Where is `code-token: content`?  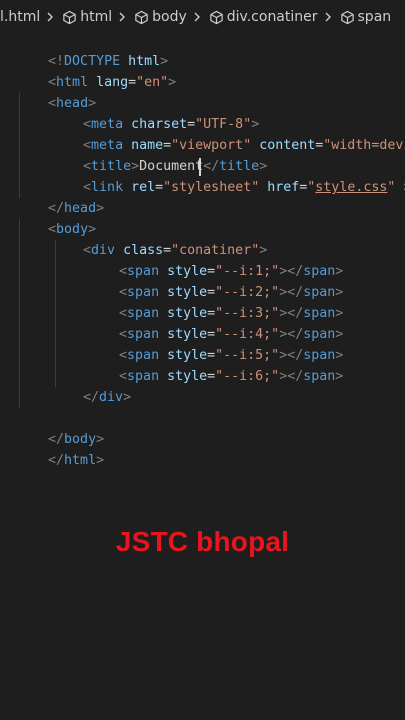 code-token: content is located at coordinates (287, 145).